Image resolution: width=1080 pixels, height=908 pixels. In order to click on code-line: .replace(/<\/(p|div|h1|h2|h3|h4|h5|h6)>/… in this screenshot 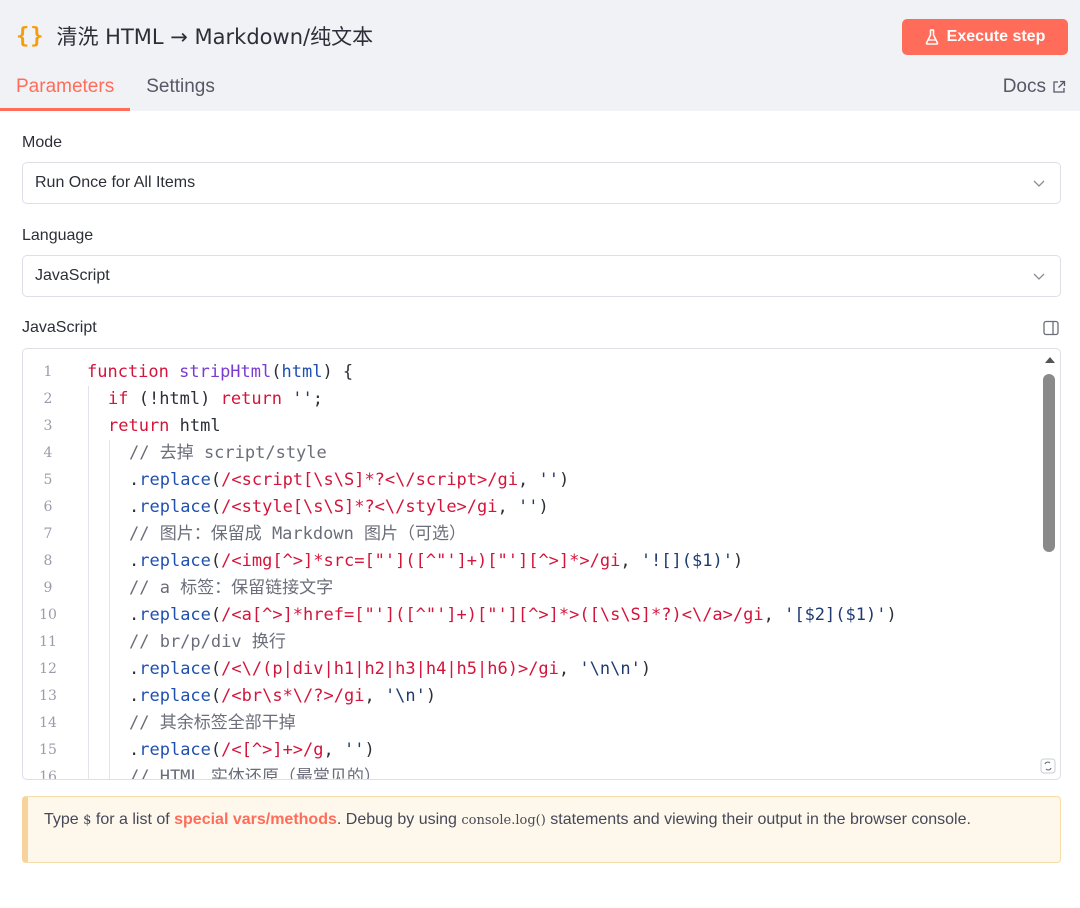, I will do `click(558, 669)`.